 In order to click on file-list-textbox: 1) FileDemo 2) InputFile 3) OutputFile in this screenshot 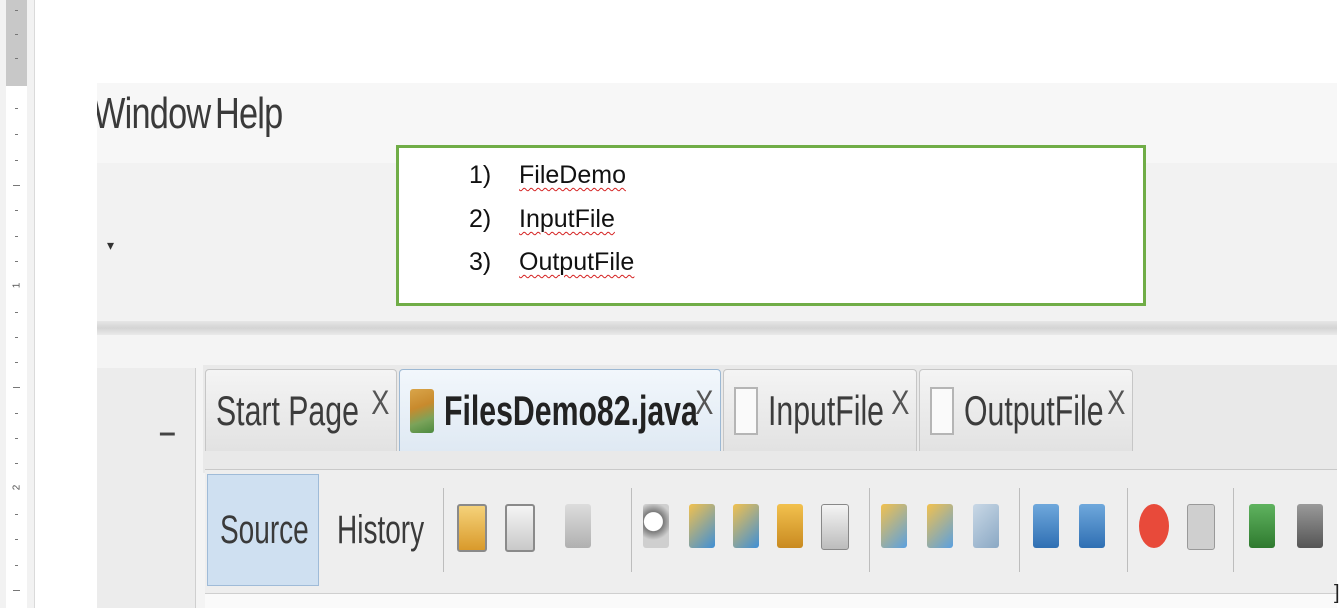, I will do `click(771, 225)`.